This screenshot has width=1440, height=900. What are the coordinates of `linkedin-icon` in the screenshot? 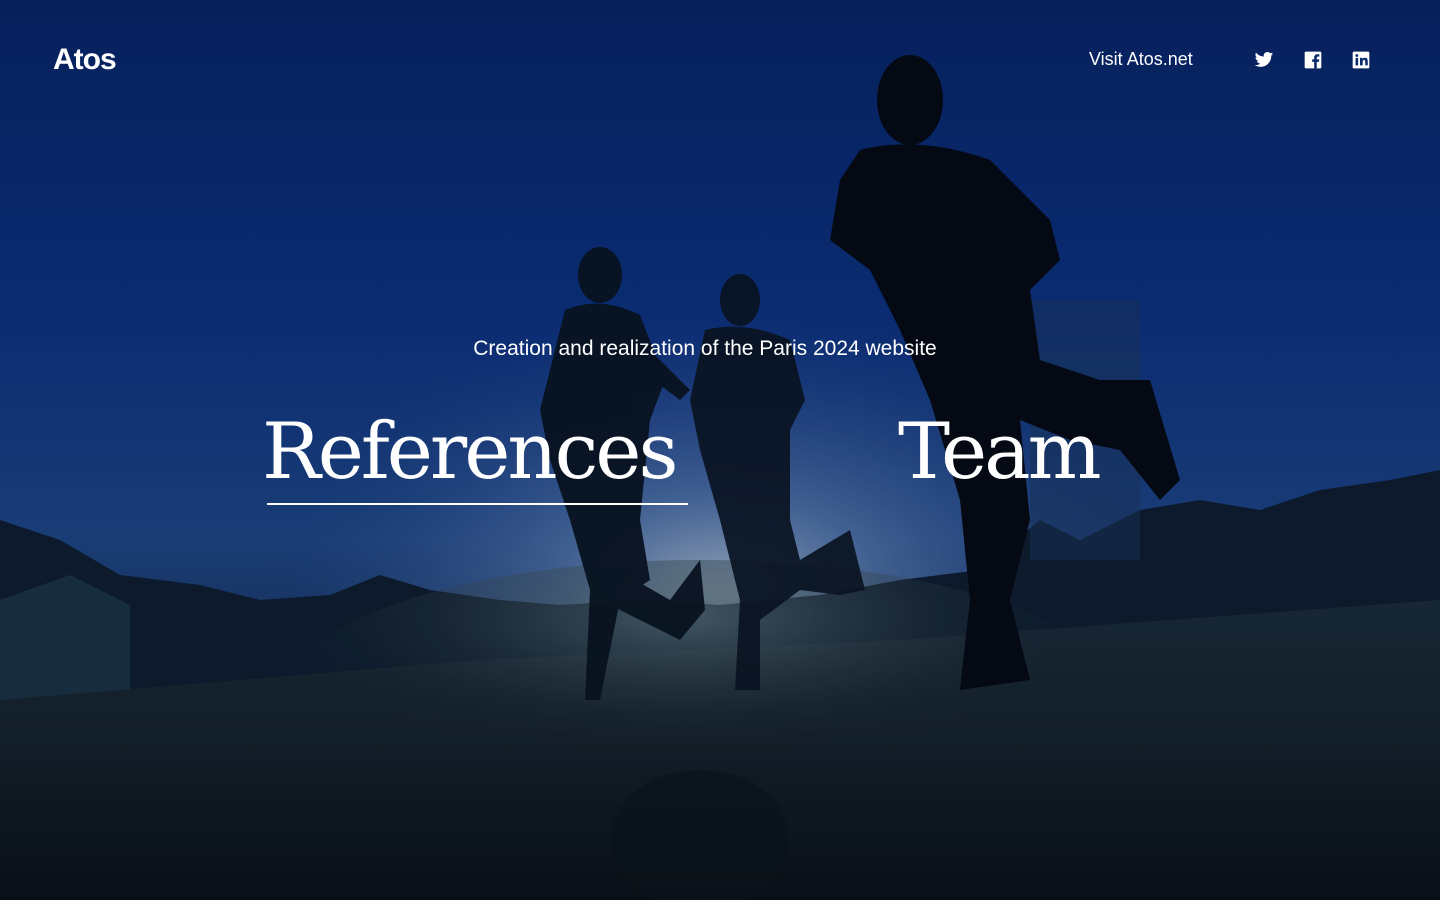 It's located at (1361, 60).